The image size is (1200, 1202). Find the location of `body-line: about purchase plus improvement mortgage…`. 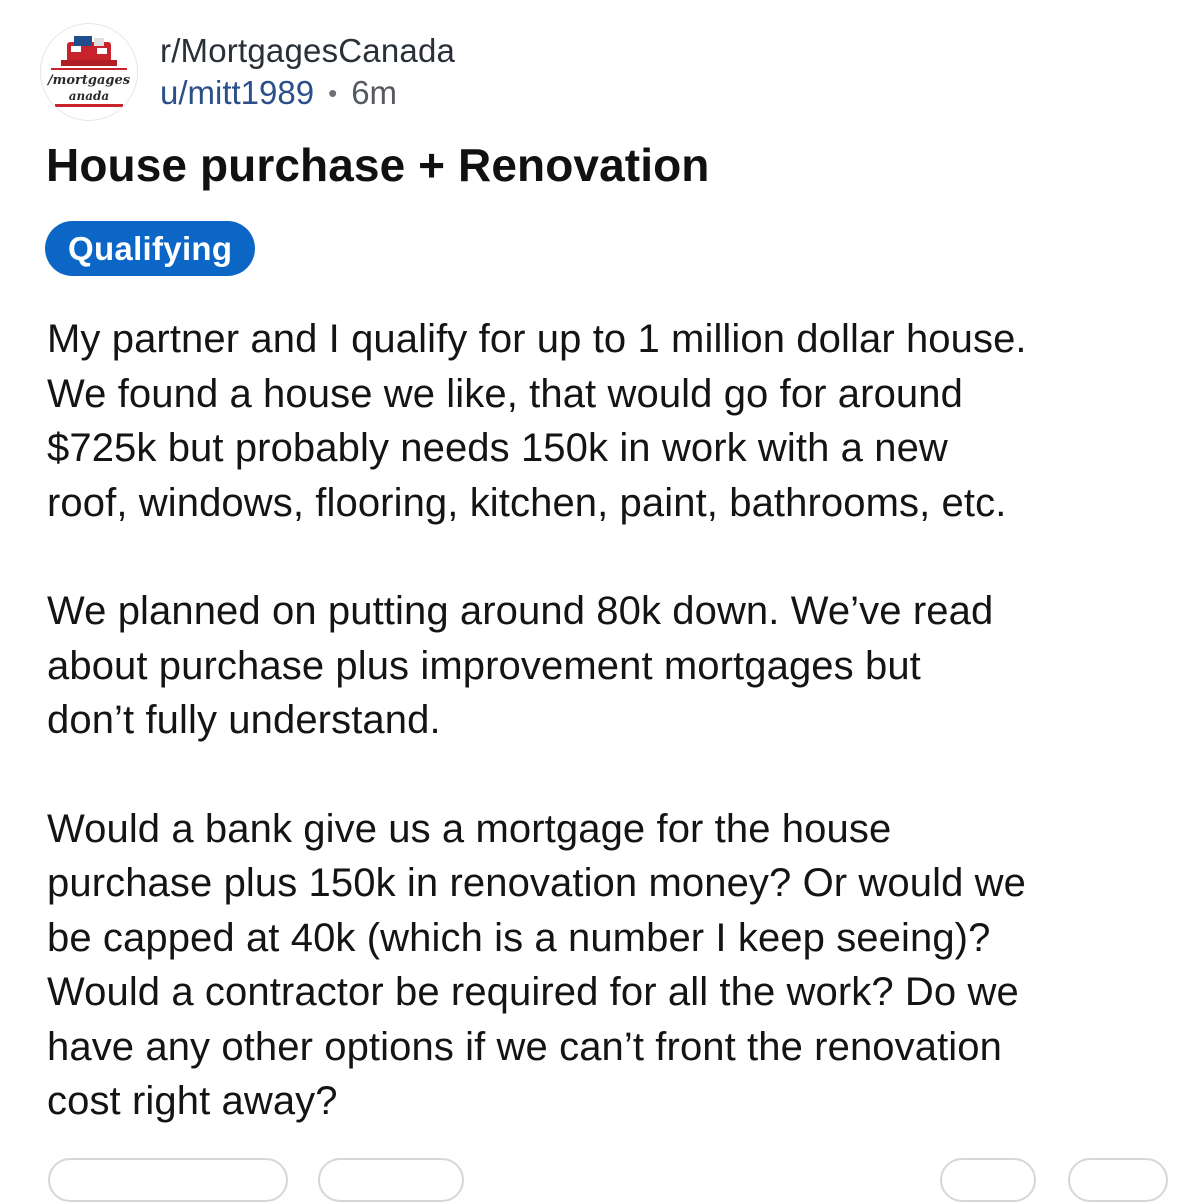

body-line: about purchase plus improvement mortgage… is located at coordinates (484, 665).